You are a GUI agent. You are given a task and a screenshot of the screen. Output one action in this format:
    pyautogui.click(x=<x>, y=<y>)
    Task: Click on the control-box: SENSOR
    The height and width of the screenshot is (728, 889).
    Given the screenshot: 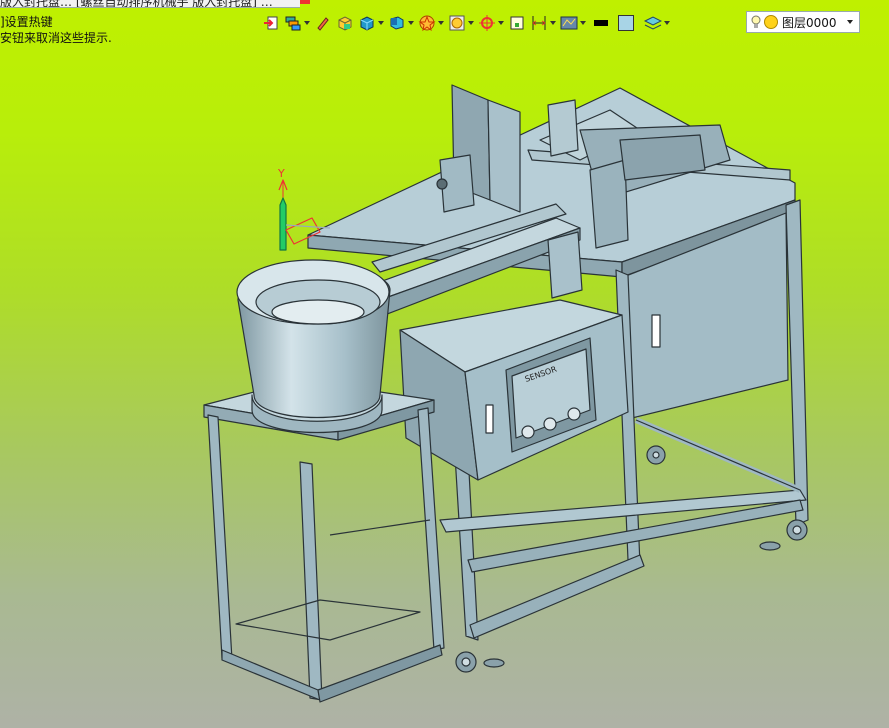 What is the action you would take?
    pyautogui.click(x=514, y=390)
    